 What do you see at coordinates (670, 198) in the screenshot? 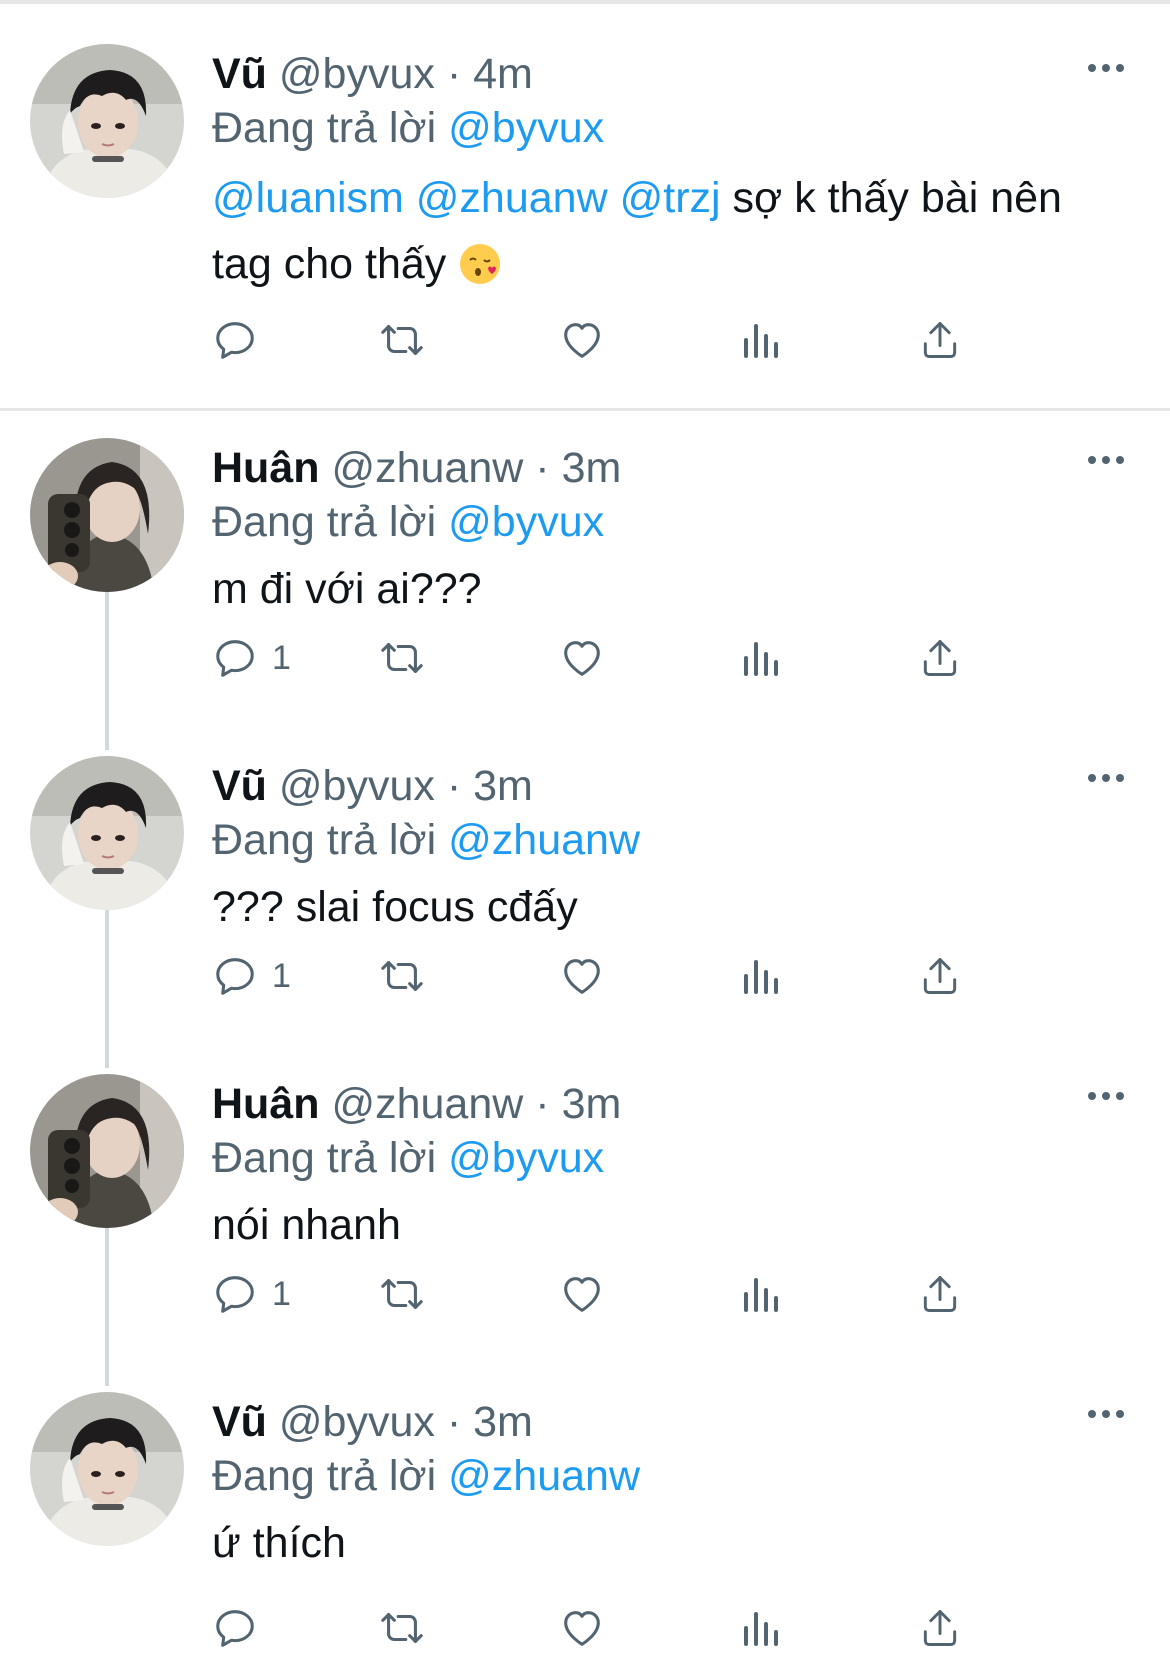
I see `mention: @trzj` at bounding box center [670, 198].